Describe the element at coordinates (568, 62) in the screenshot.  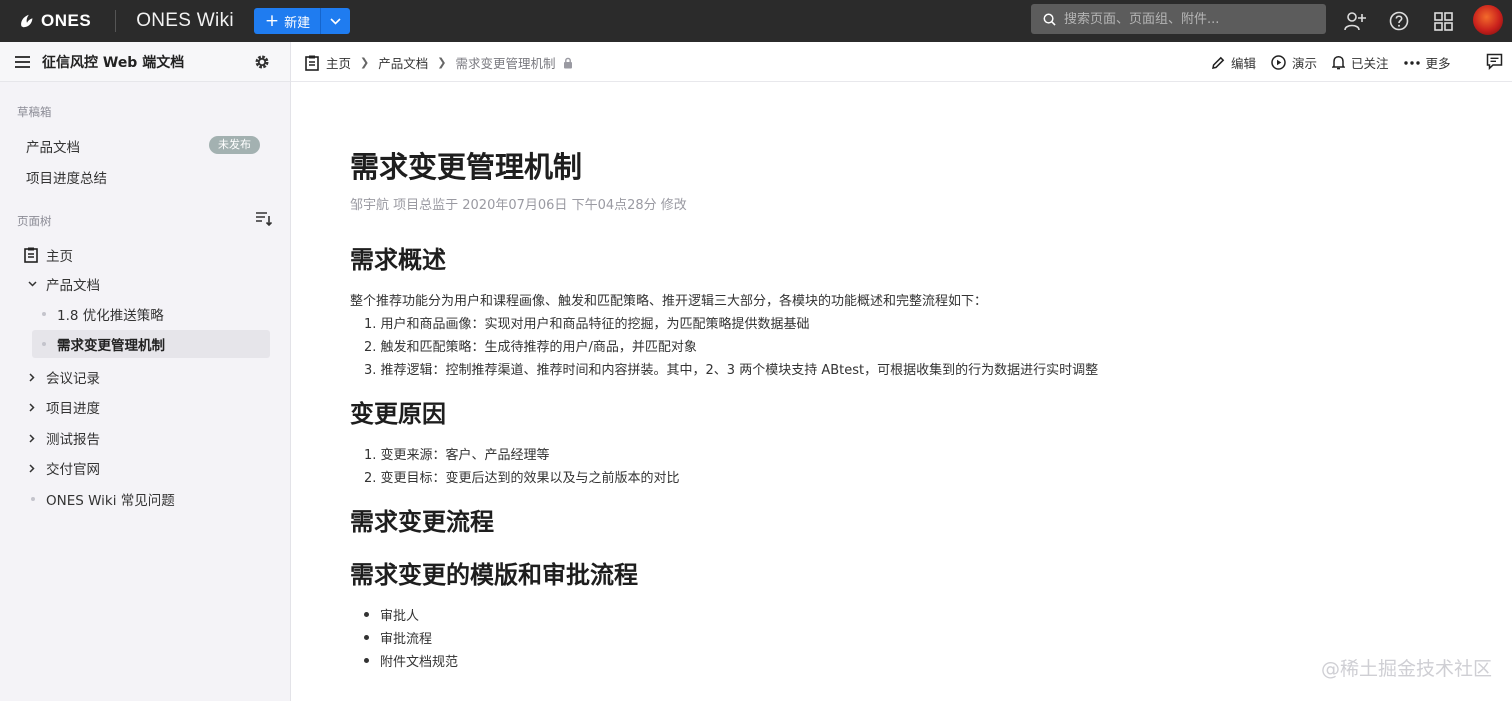
I see `lock-icon` at that location.